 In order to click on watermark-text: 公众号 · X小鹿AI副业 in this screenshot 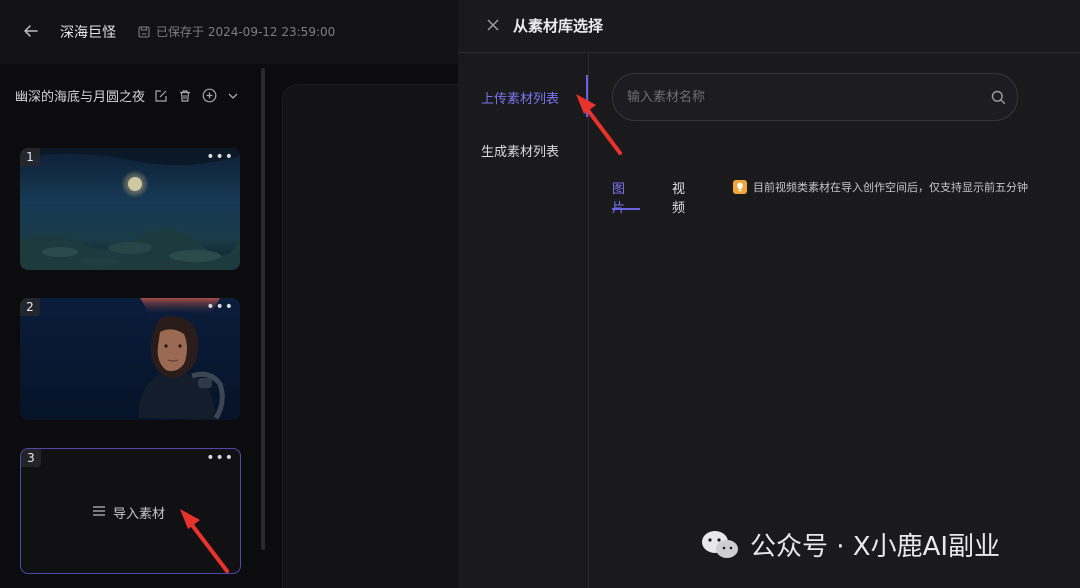, I will do `click(875, 547)`.